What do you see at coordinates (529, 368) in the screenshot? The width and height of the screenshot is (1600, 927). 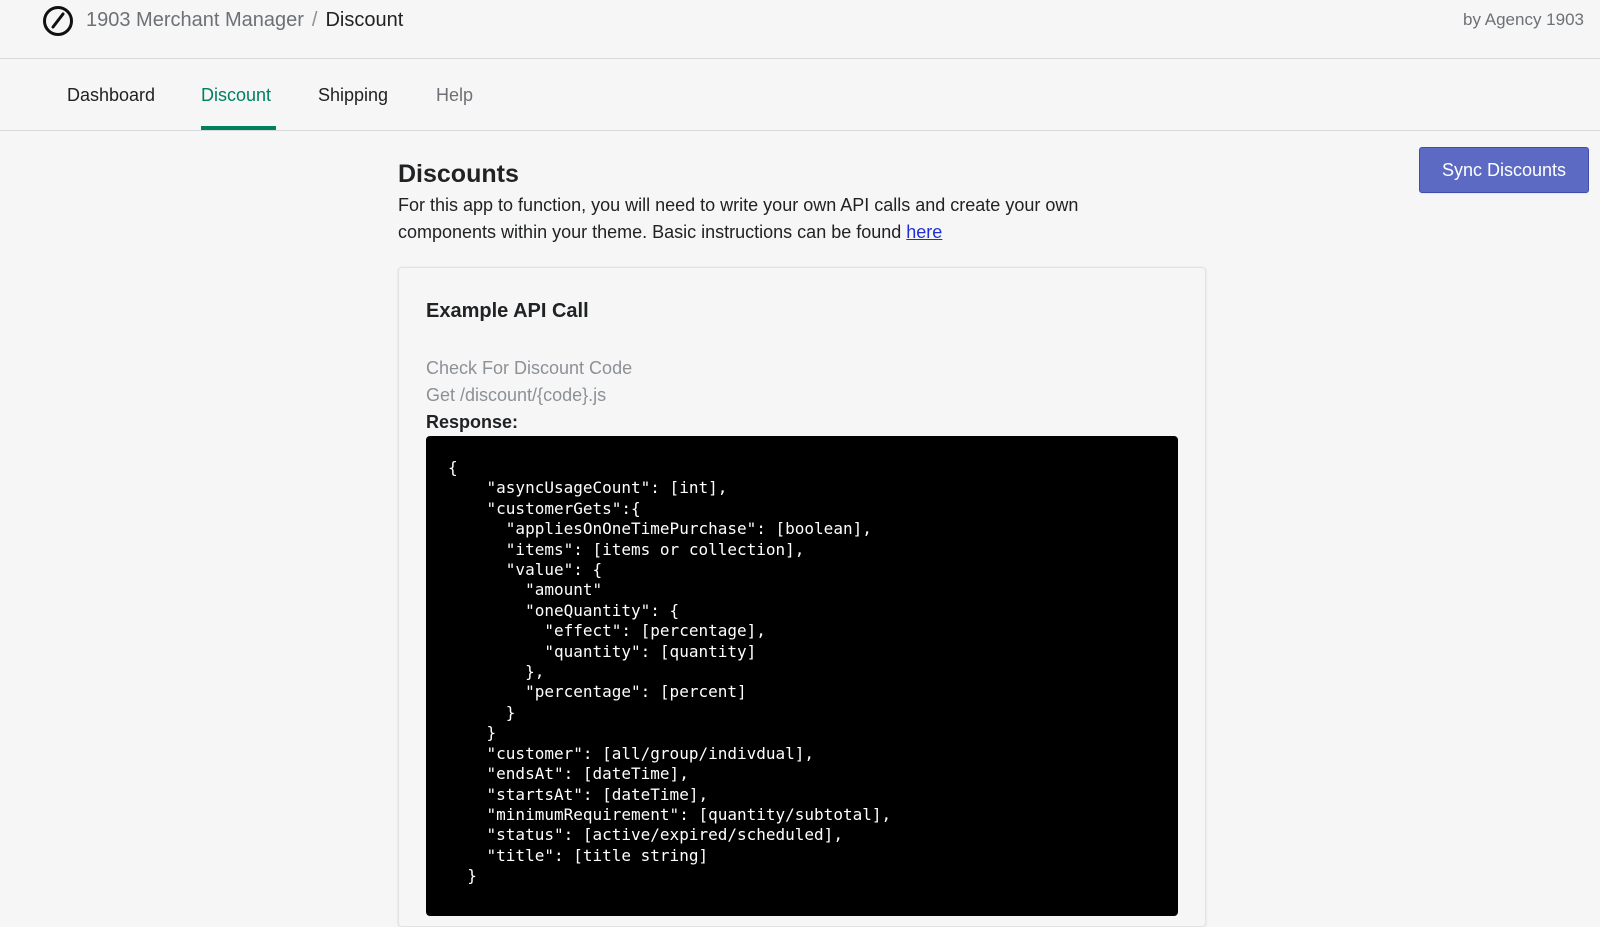 I see `api-description: Check For Discount Code` at bounding box center [529, 368].